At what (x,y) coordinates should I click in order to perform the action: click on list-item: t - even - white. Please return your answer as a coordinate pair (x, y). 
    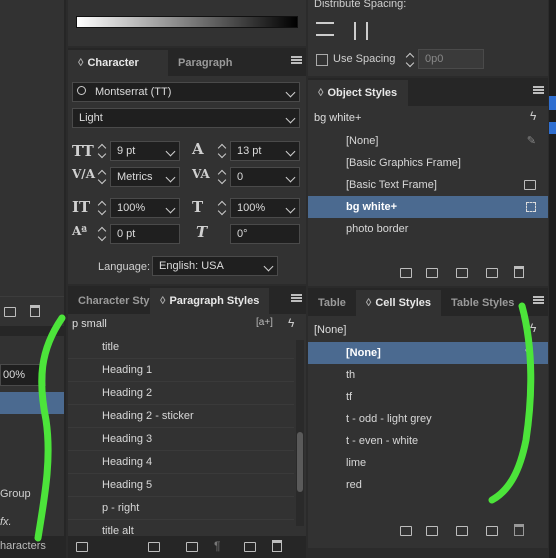
    Looking at the image, I should click on (428, 441).